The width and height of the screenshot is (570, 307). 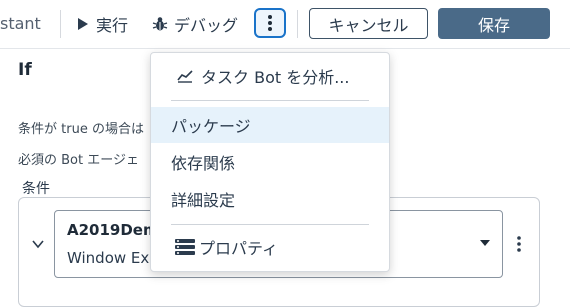 What do you see at coordinates (112, 25) in the screenshot?
I see `run-label: 実行` at bounding box center [112, 25].